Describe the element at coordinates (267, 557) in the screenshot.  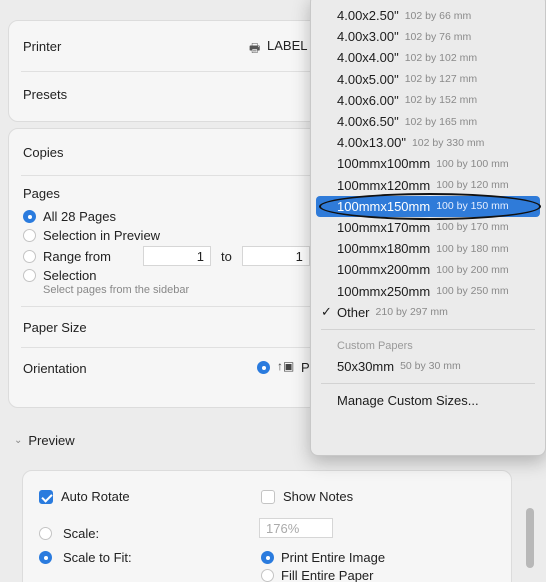
I see `print-entire-image-radio` at that location.